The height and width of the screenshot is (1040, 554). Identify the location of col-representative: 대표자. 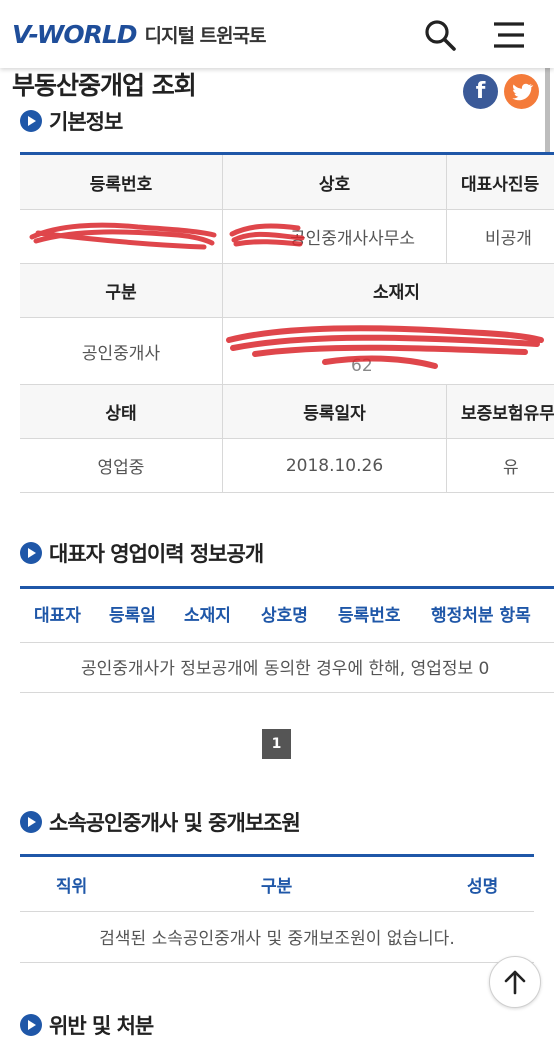
(57, 616).